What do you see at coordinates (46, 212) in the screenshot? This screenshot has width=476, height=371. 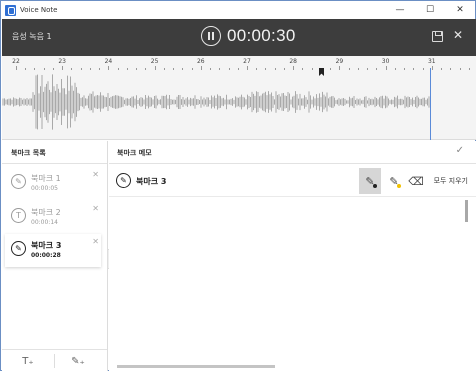 I see `bookmark-name: 북마크 2` at bounding box center [46, 212].